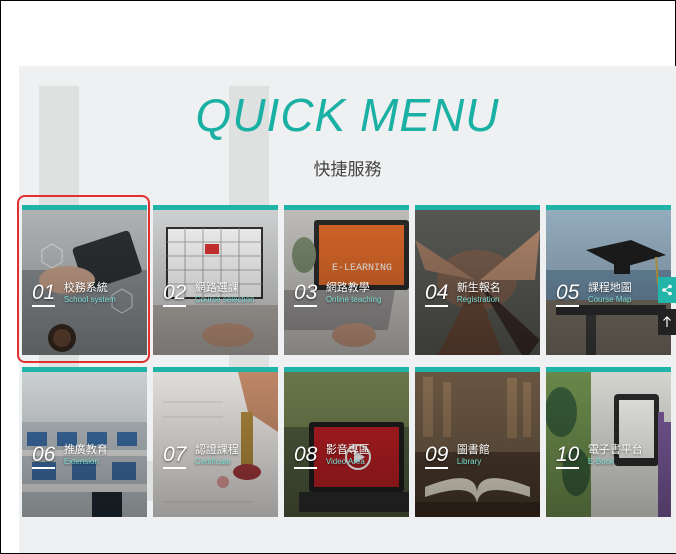 The width and height of the screenshot is (676, 554). I want to click on tile-label: 03 網路教學 Online teaching, so click(337, 294).